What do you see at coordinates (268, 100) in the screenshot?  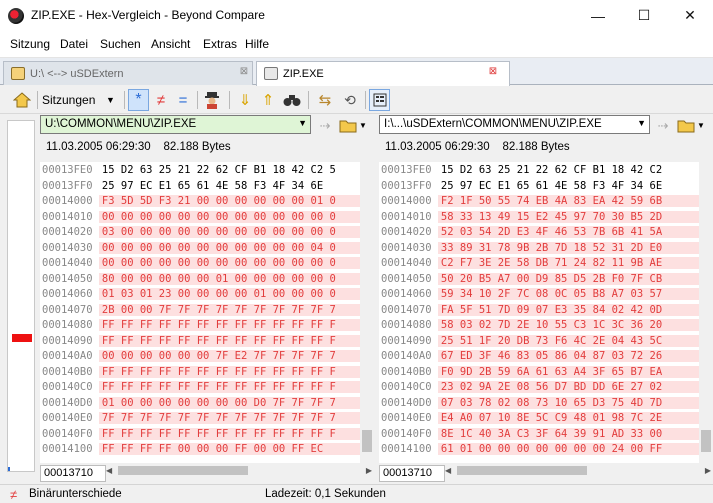 I see `prev-diff-icon: ⇑` at bounding box center [268, 100].